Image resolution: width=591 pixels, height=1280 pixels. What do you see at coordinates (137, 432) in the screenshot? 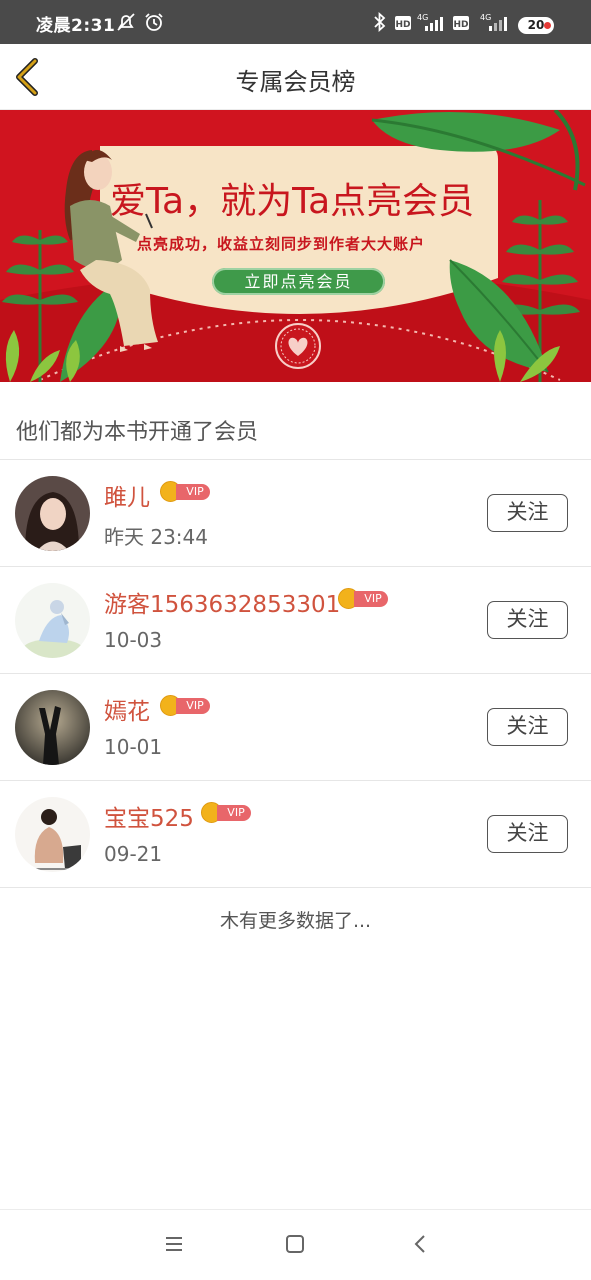
I see `section-title: 他们都为本书开通了会员` at bounding box center [137, 432].